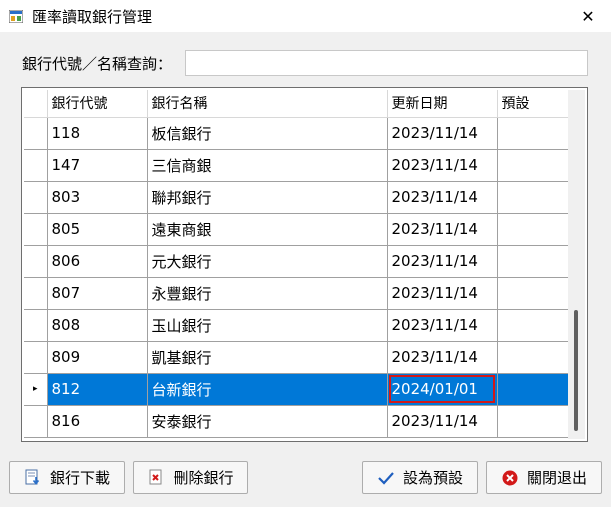 The image size is (611, 507). What do you see at coordinates (16, 16) in the screenshot?
I see `app-icon` at bounding box center [16, 16].